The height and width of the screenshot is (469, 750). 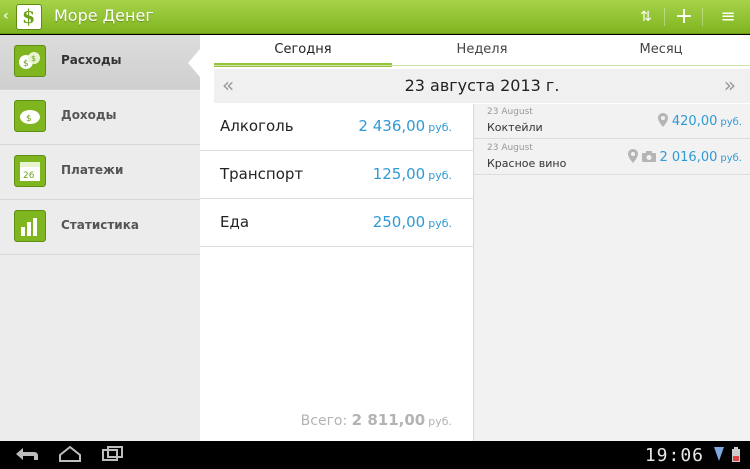 What do you see at coordinates (700, 157) in the screenshot?
I see `transaction-amount: 2 016,00 руб.` at bounding box center [700, 157].